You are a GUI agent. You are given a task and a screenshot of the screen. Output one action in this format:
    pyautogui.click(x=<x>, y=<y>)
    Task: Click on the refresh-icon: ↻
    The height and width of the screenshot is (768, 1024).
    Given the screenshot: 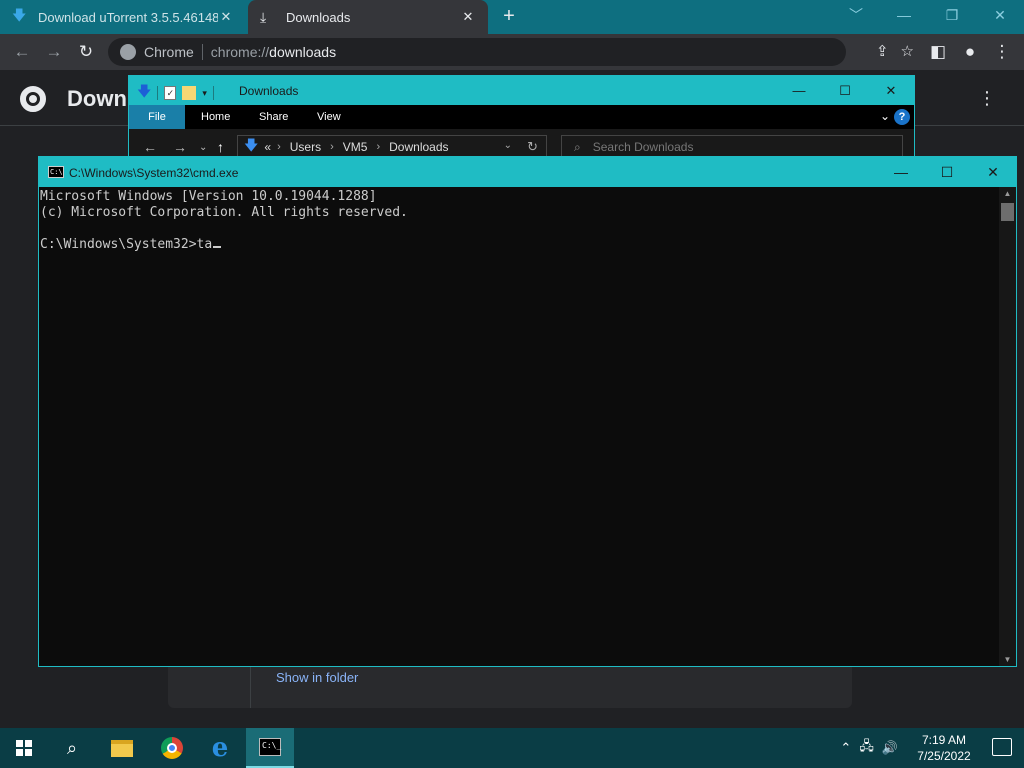 What is the action you would take?
    pyautogui.click(x=532, y=147)
    